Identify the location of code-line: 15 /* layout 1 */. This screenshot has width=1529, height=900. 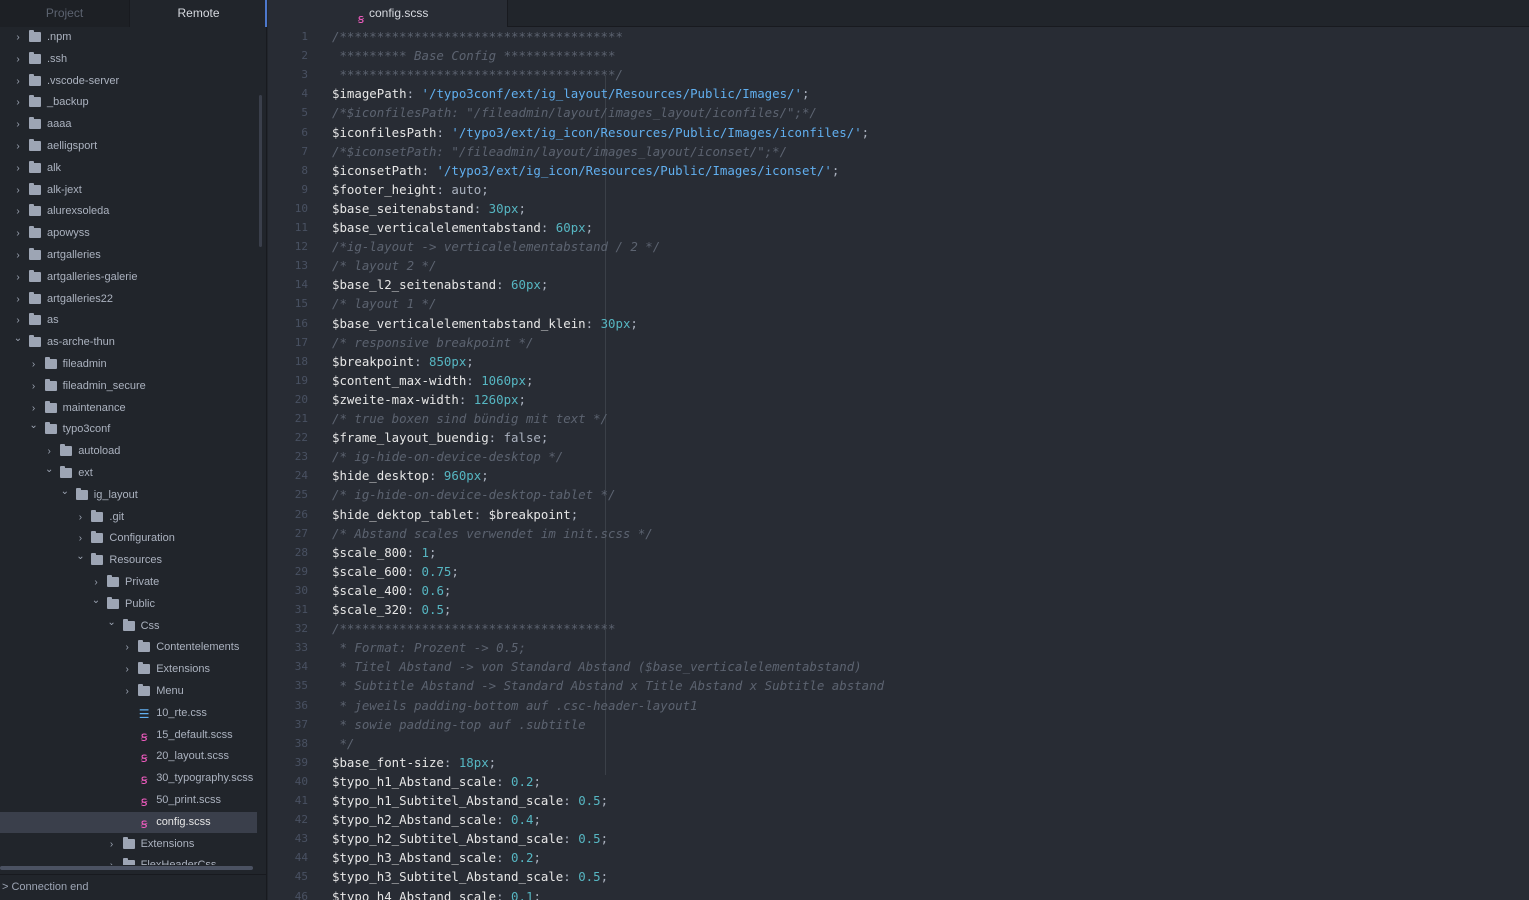
(898, 303).